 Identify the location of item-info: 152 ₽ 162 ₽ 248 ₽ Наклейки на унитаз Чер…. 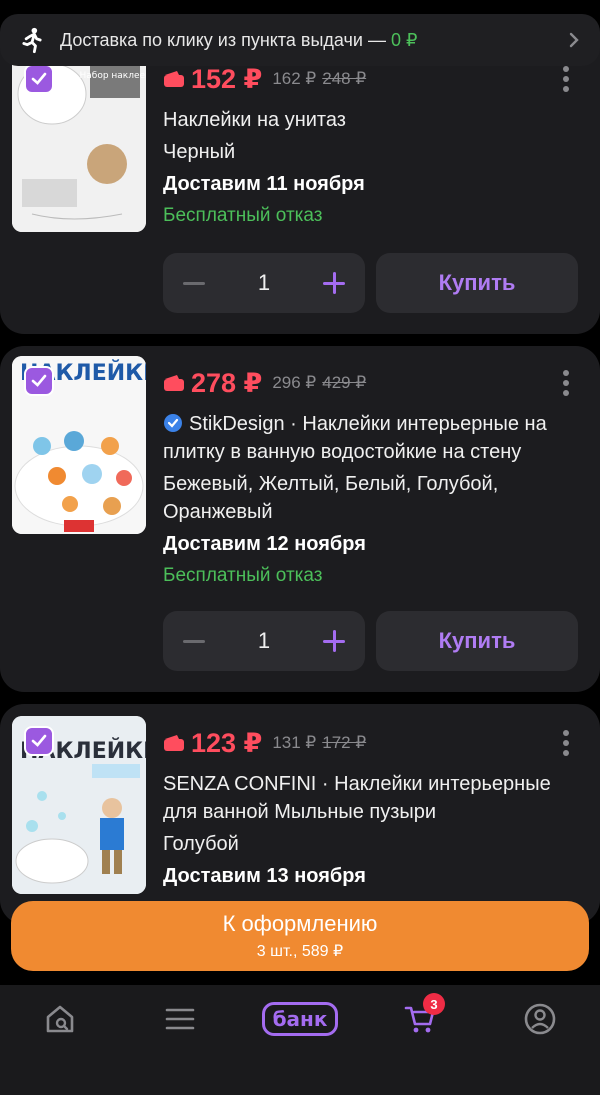
(351, 147).